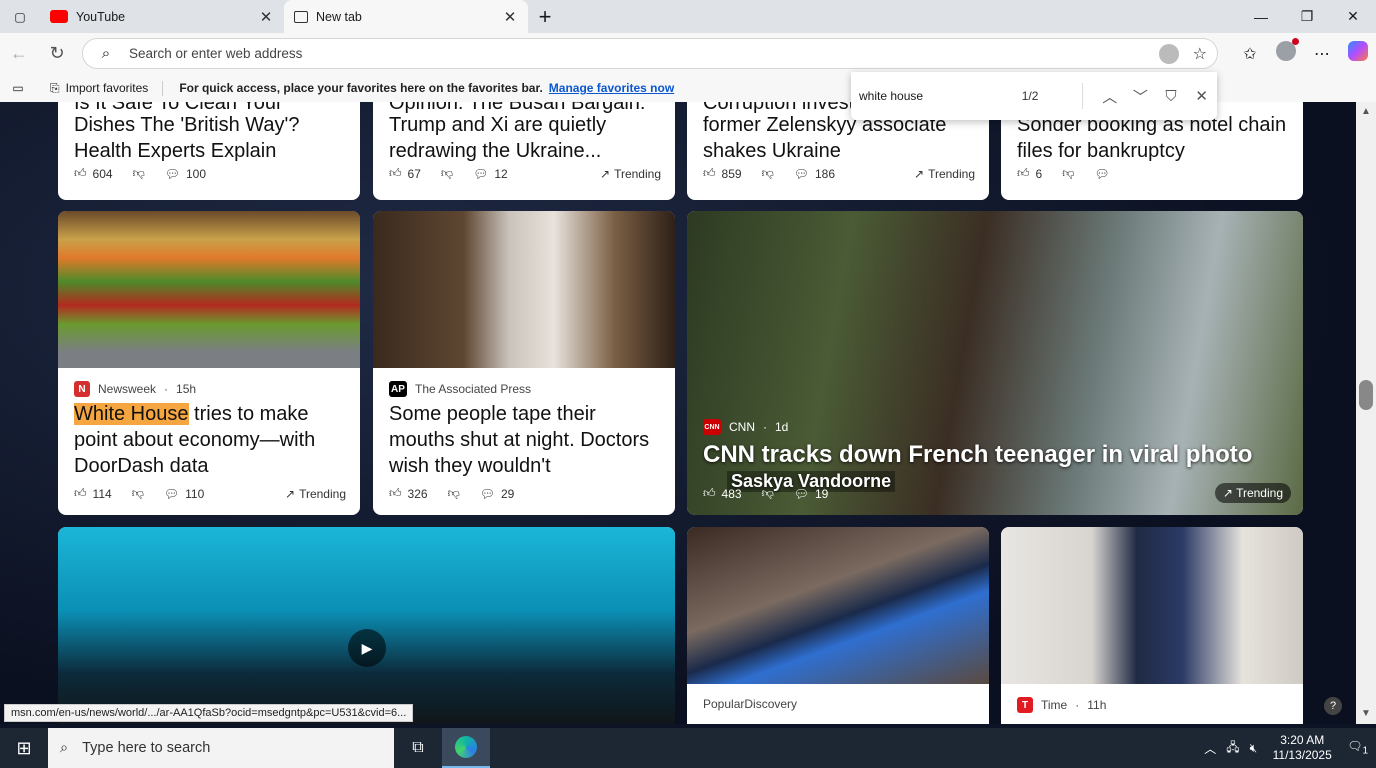 The width and height of the screenshot is (1376, 768). I want to click on tab-title: YouTube, so click(101, 16).